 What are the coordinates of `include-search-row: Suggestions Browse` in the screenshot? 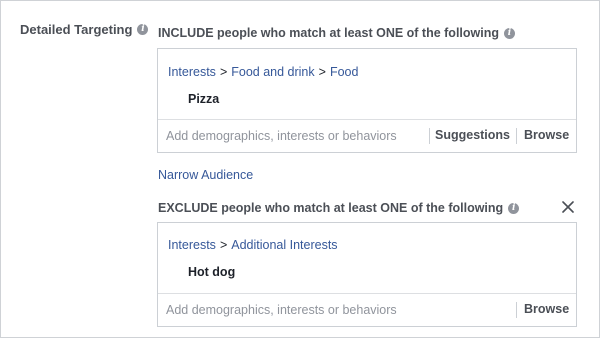 It's located at (367, 135).